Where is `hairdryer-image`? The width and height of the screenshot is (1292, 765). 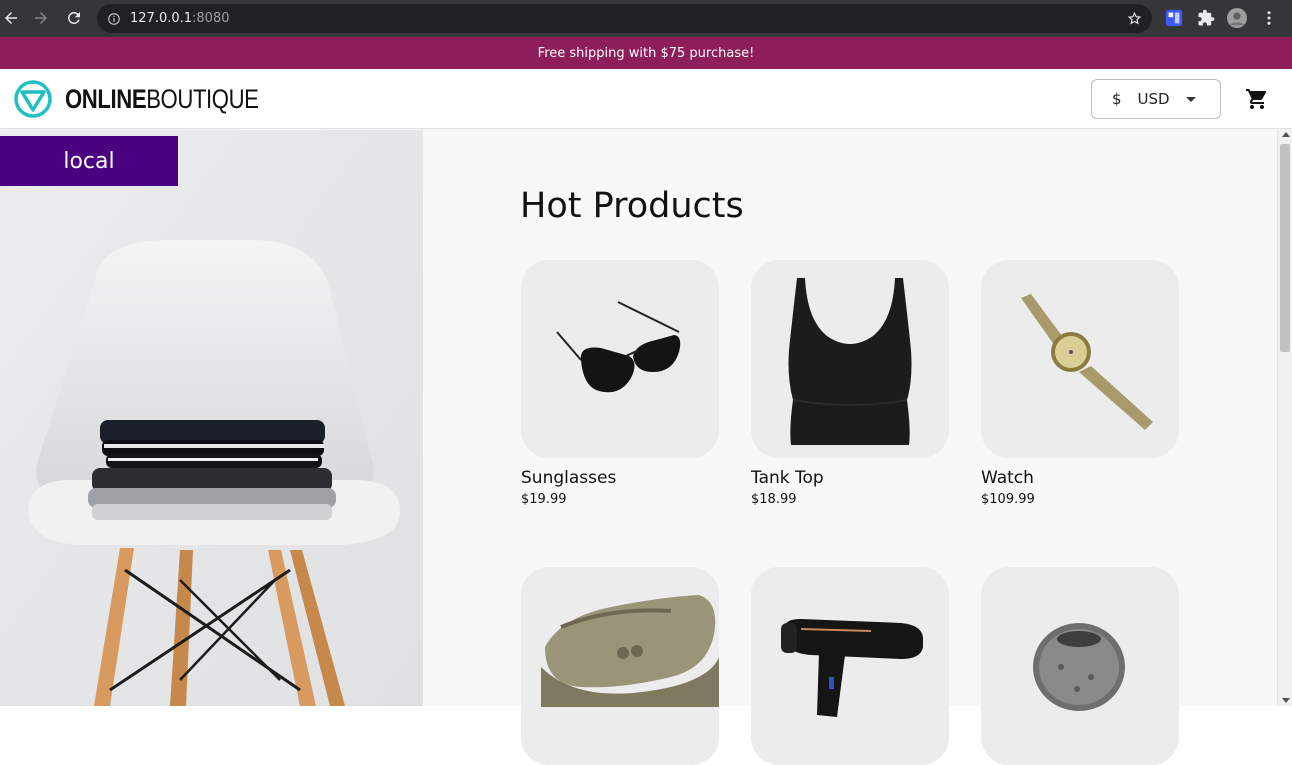 hairdryer-image is located at coordinates (850, 666).